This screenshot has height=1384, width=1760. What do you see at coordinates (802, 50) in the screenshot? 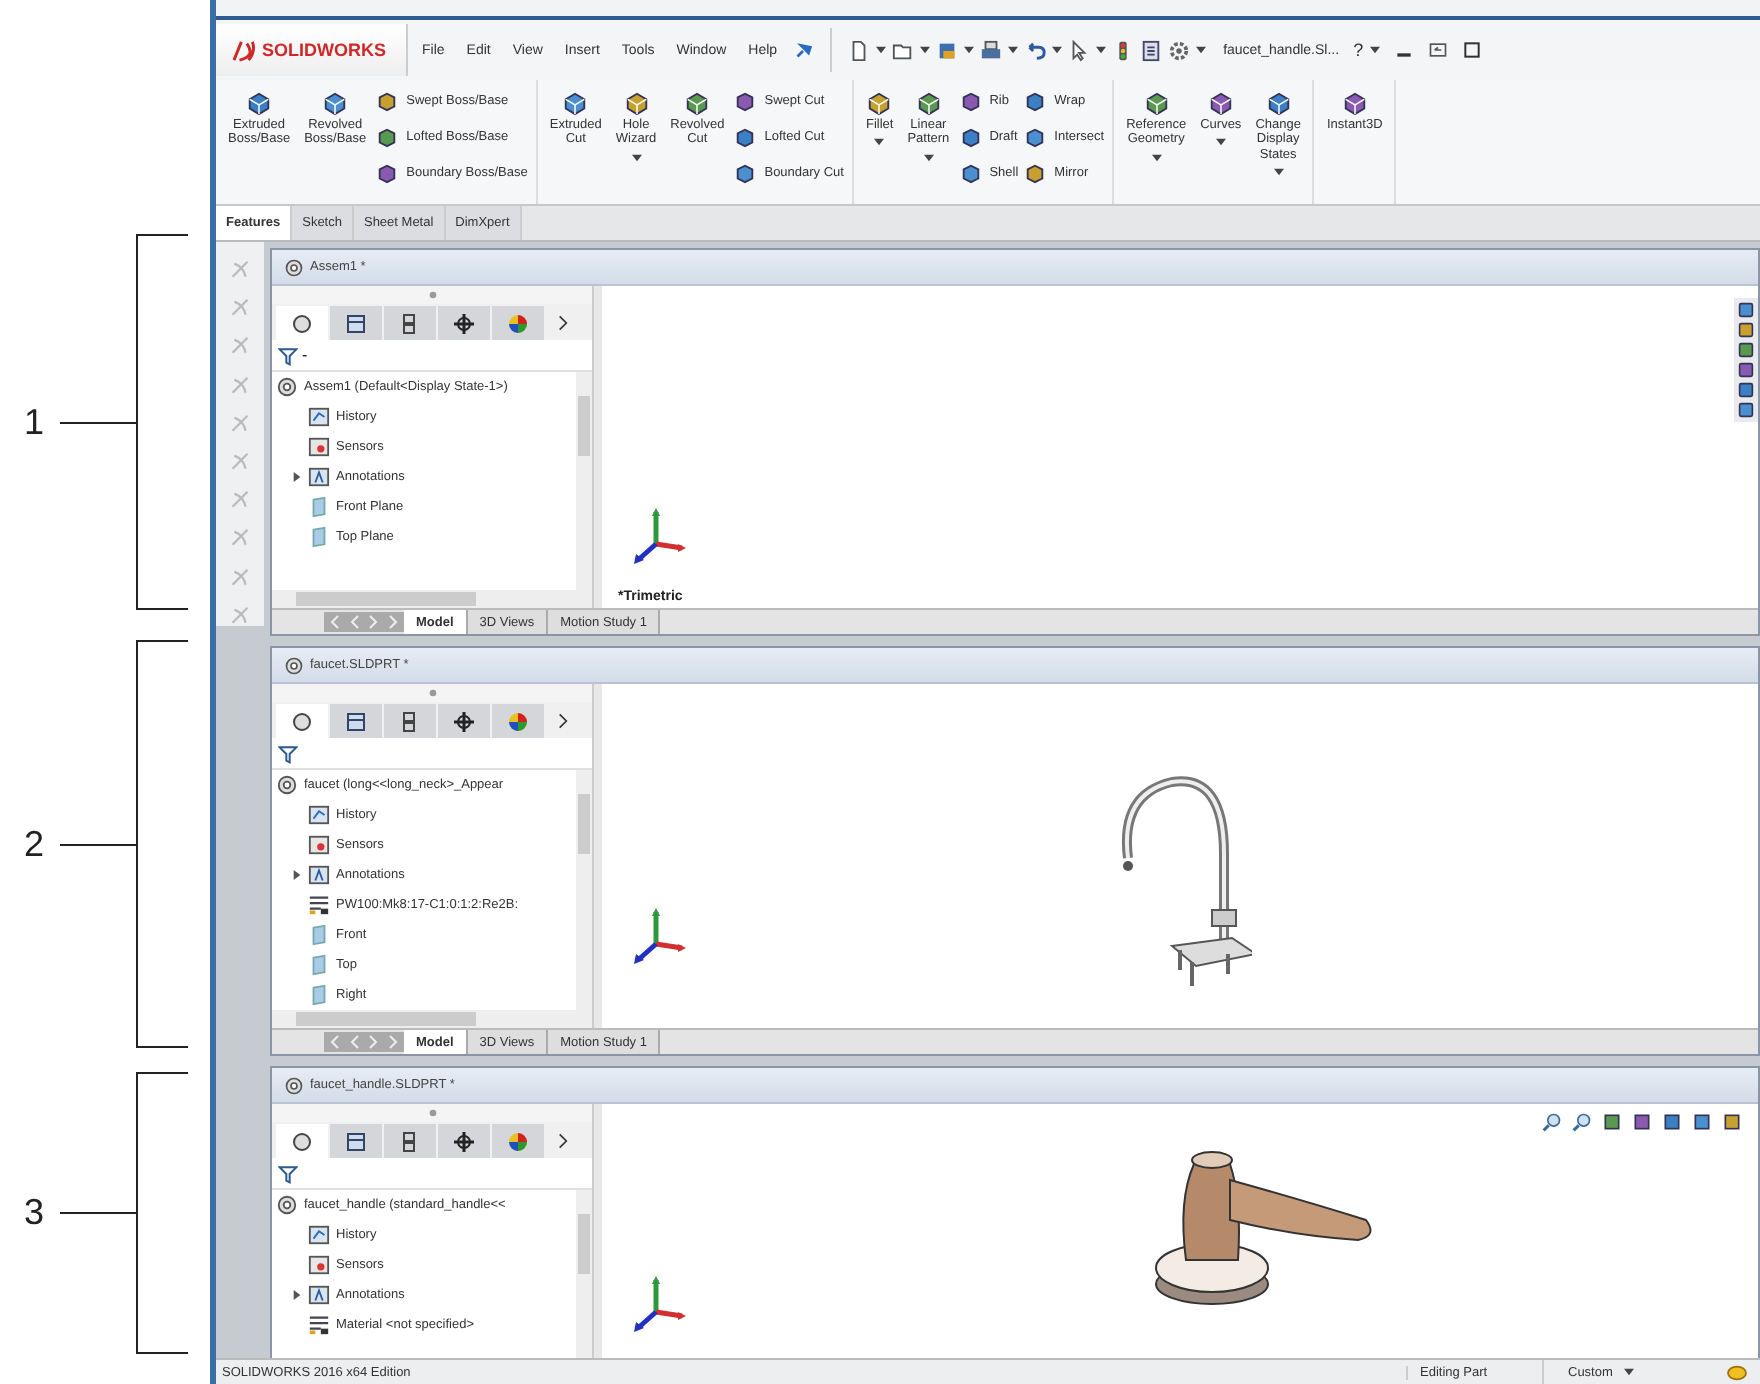
I see `pin-icon` at bounding box center [802, 50].